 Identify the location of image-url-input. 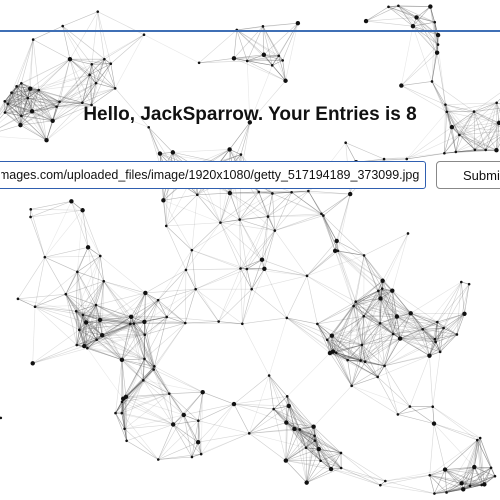
(213, 175).